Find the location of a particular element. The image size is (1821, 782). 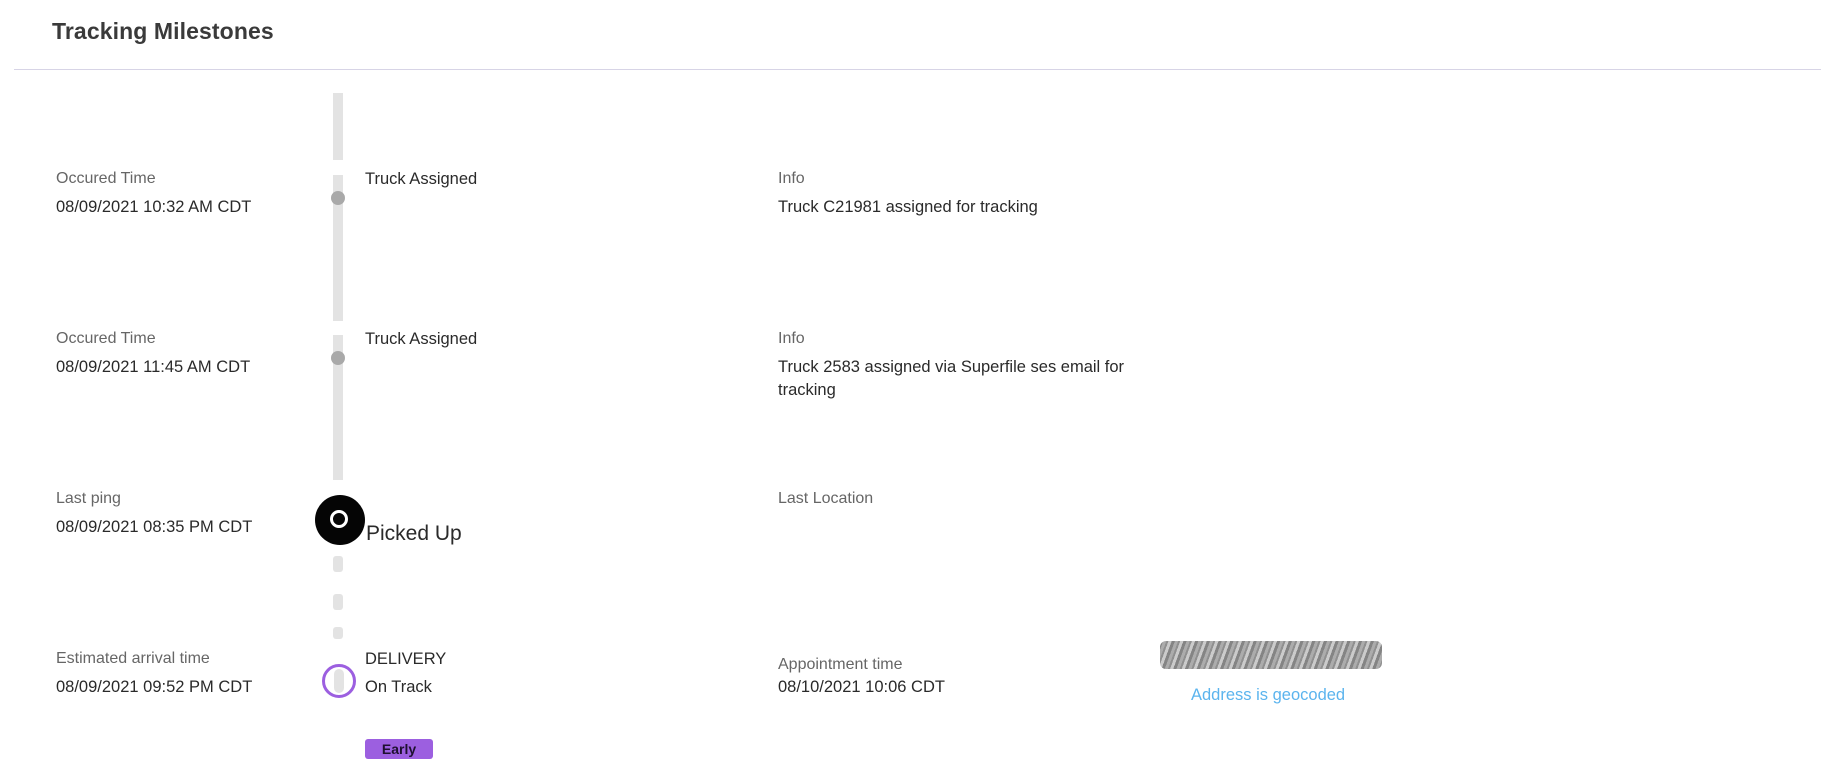

milestone-time-value: 08/09/2021 10:32 AM CDT is located at coordinates (154, 207).